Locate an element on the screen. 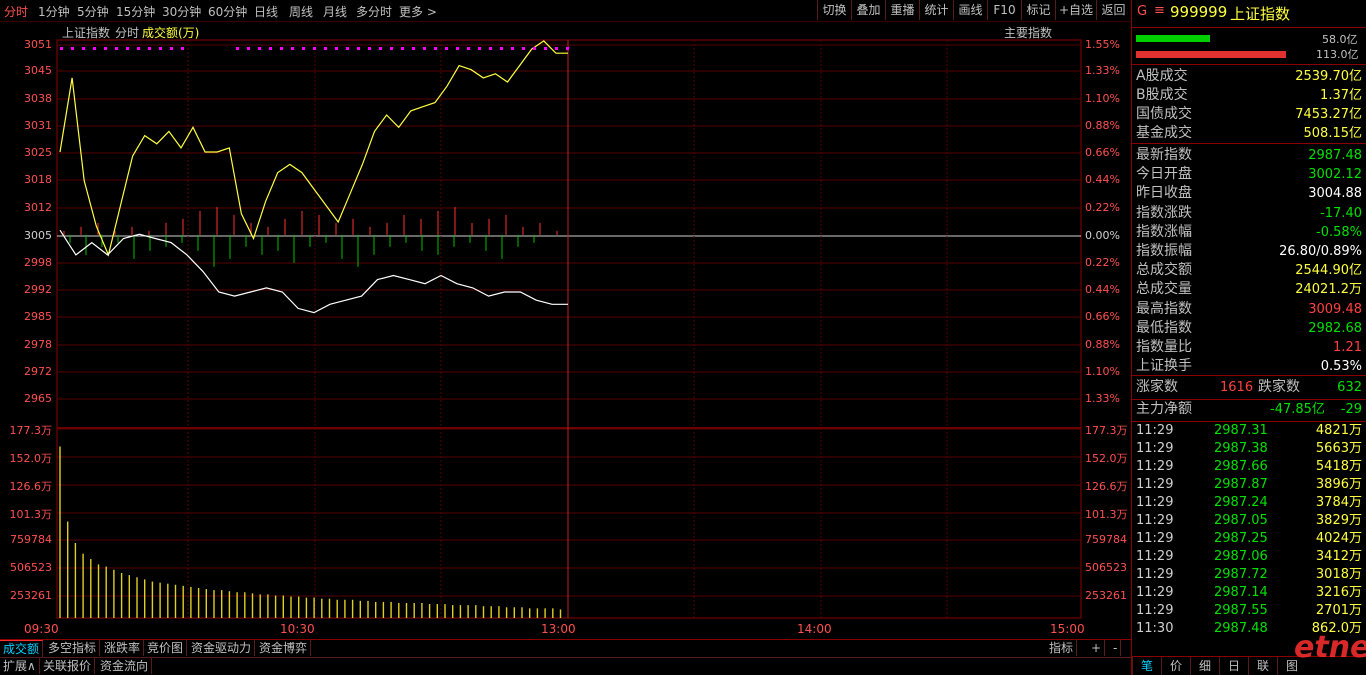 The height and width of the screenshot is (675, 1366). stock-code: 999999 is located at coordinates (1199, 12).